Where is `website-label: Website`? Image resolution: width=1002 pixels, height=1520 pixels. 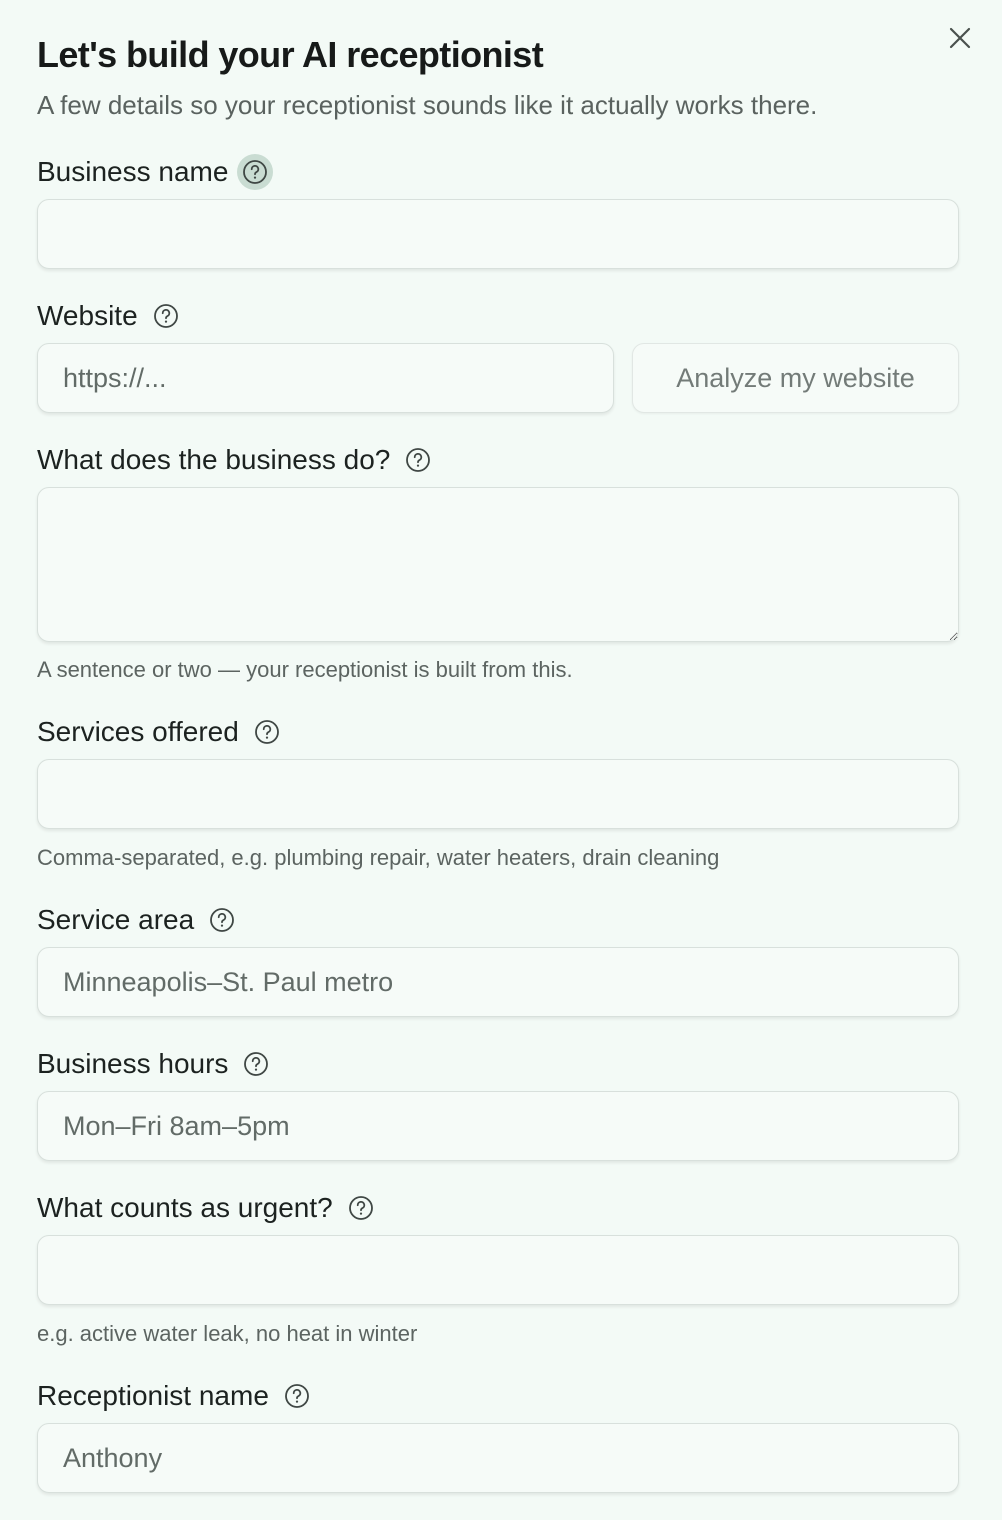 website-label: Website is located at coordinates (108, 316).